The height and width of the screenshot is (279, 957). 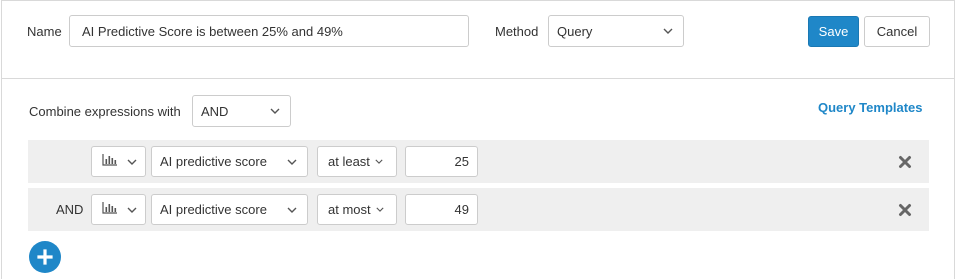 I want to click on expression-row: AND AI predictive score at most, so click(x=478, y=209).